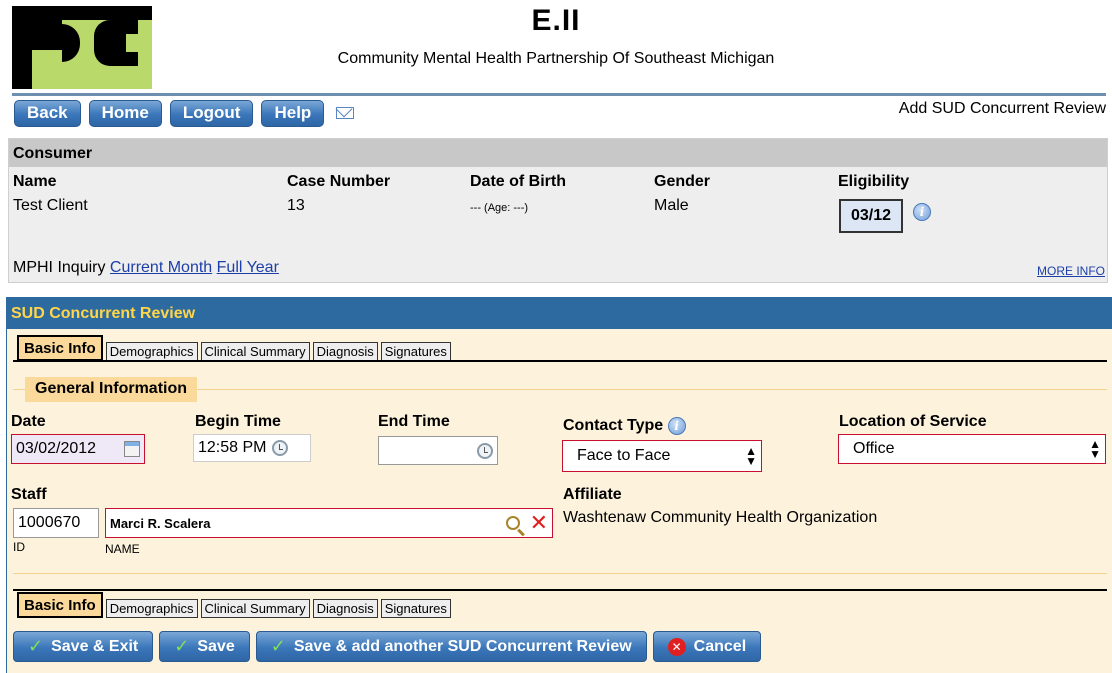 This screenshot has height=673, width=1112. I want to click on mail-icon, so click(345, 113).